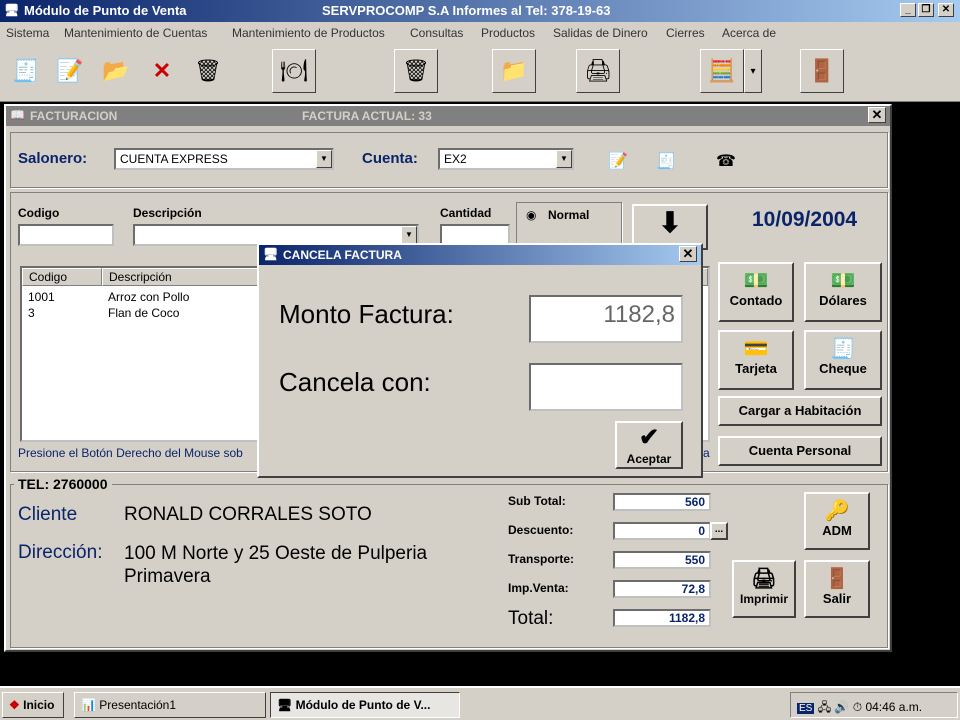  Describe the element at coordinates (31, 313) in the screenshot. I see `list-item: 3` at that location.